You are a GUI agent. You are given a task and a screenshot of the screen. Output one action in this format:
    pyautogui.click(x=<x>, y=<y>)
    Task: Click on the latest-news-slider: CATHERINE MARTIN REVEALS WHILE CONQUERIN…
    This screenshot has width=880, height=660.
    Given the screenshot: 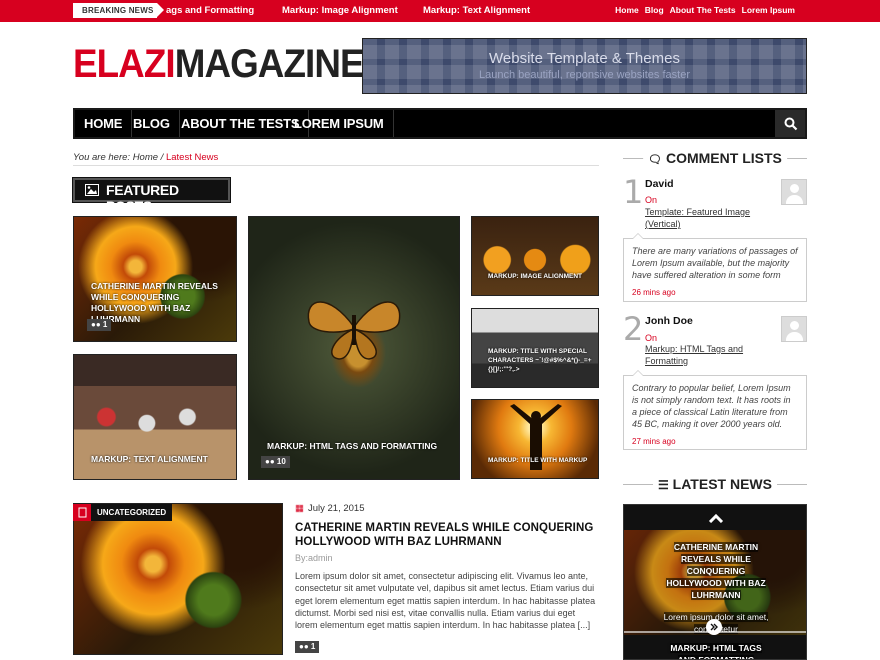 What is the action you would take?
    pyautogui.click(x=715, y=582)
    